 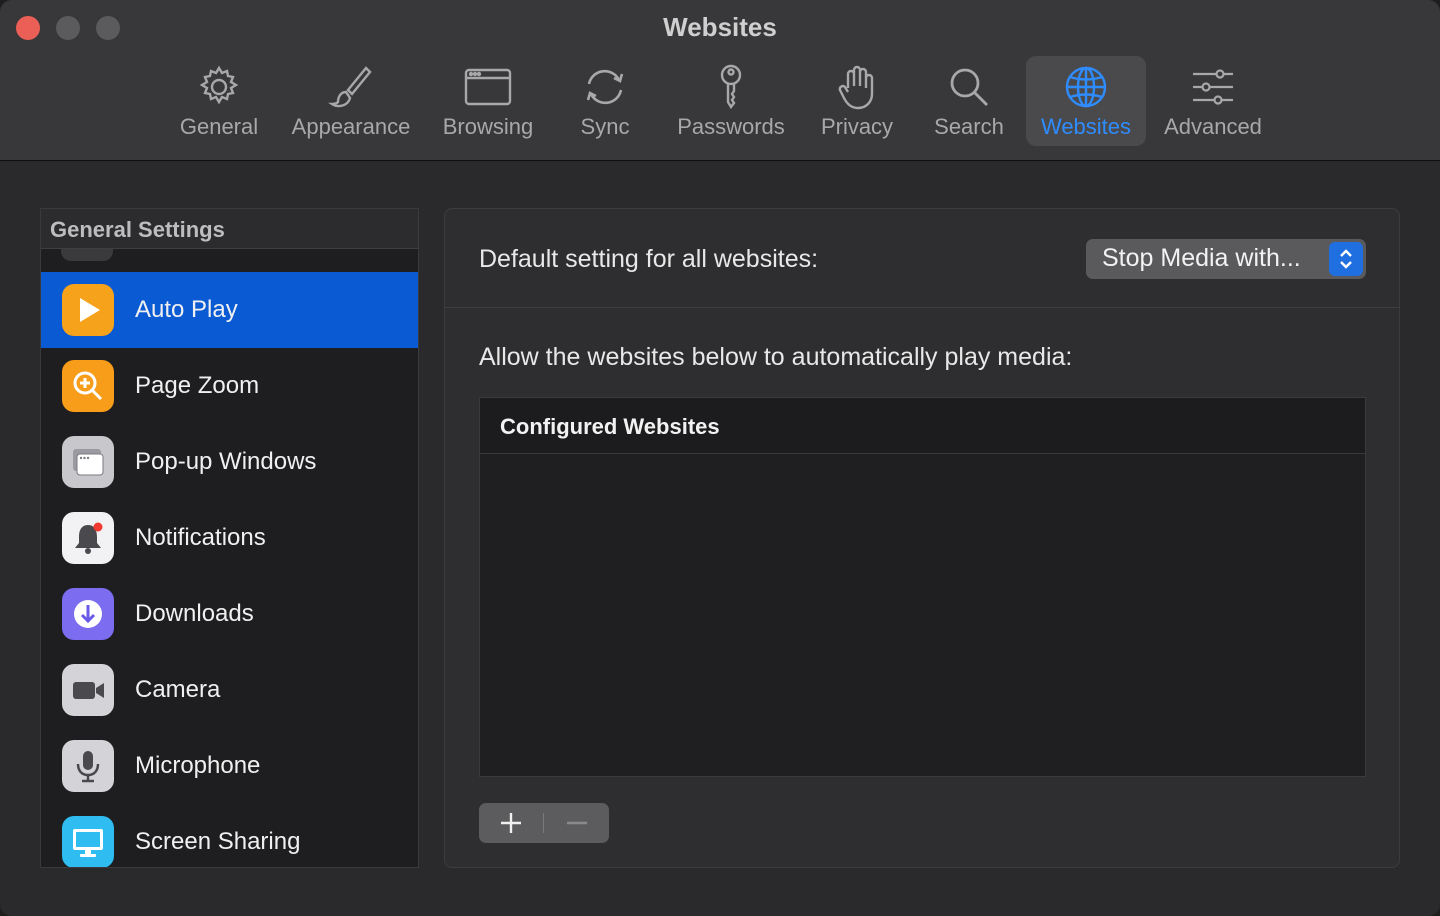 I want to click on magnifier-icon, so click(x=969, y=87).